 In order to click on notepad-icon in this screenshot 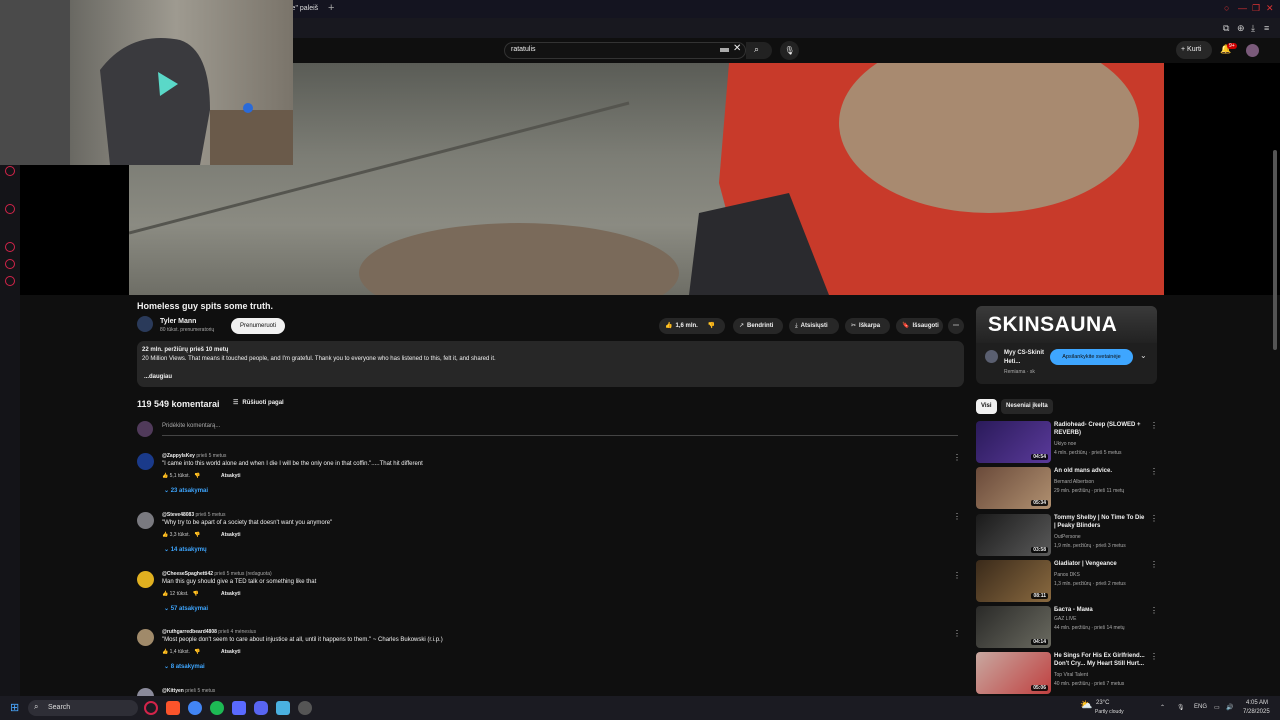, I will do `click(283, 708)`.